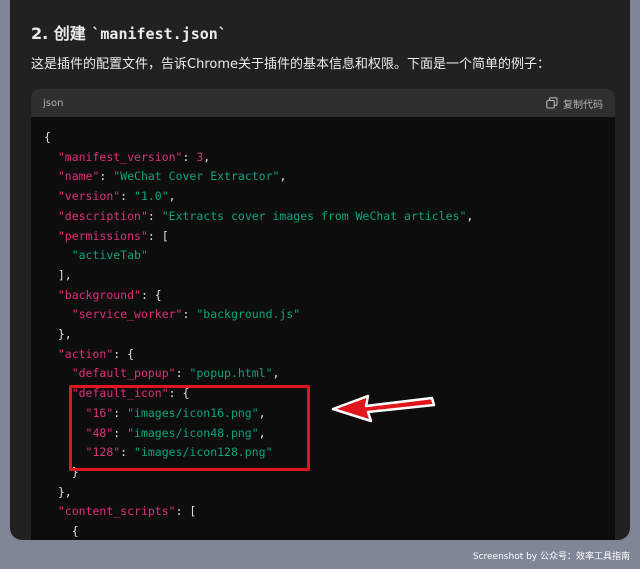  Describe the element at coordinates (323, 256) in the screenshot. I see `code-line: "activeTab"` at that location.